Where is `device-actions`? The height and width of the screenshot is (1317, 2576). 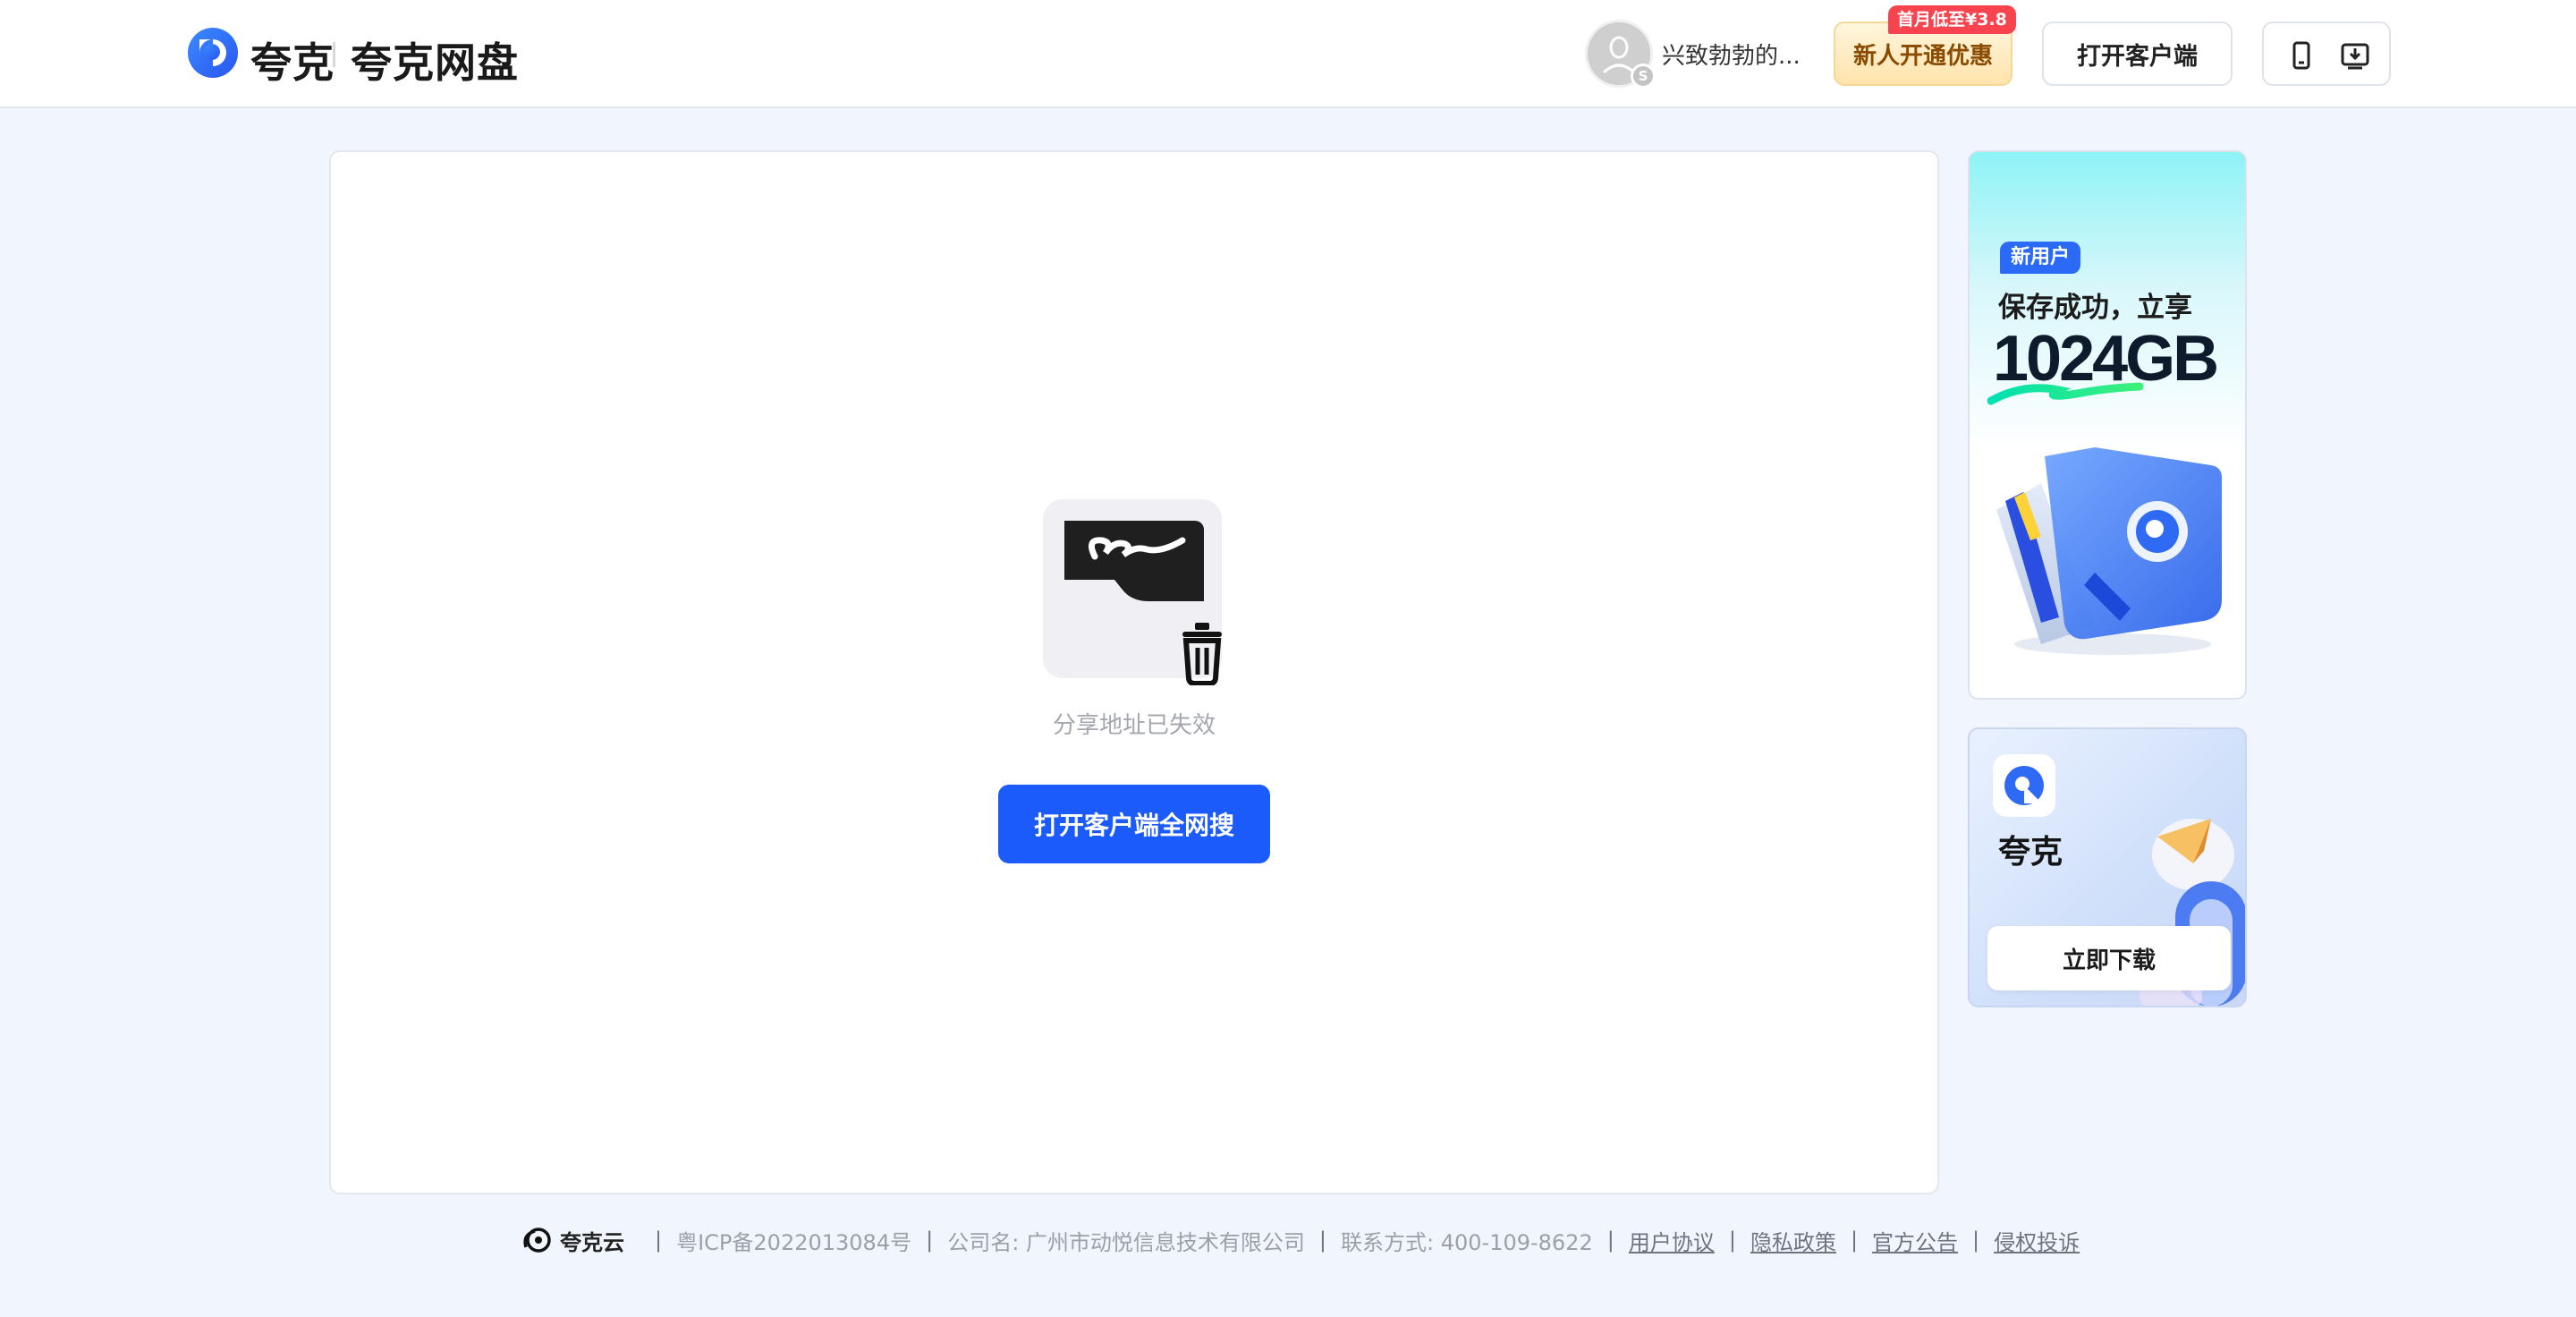
device-actions is located at coordinates (2326, 54).